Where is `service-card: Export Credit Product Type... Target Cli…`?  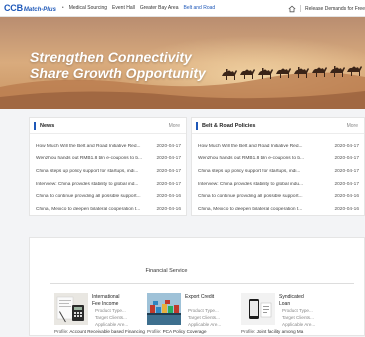 service-card: Export Credit Product Type... Target Cli… is located at coordinates (193, 315).